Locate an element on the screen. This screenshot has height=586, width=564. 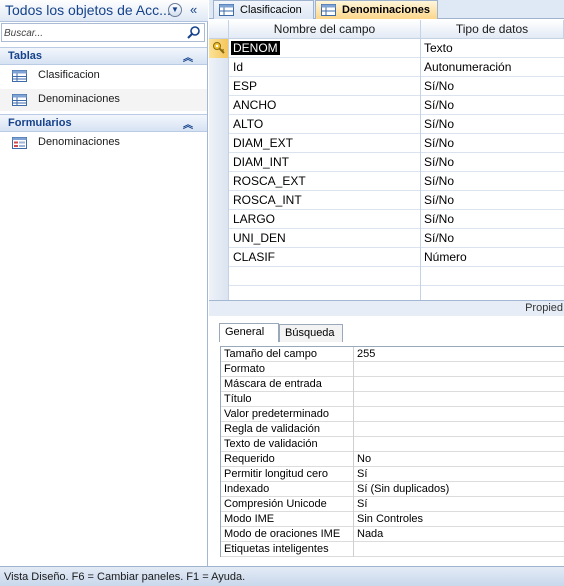
field-name-cell: LARGO is located at coordinates (325, 219).